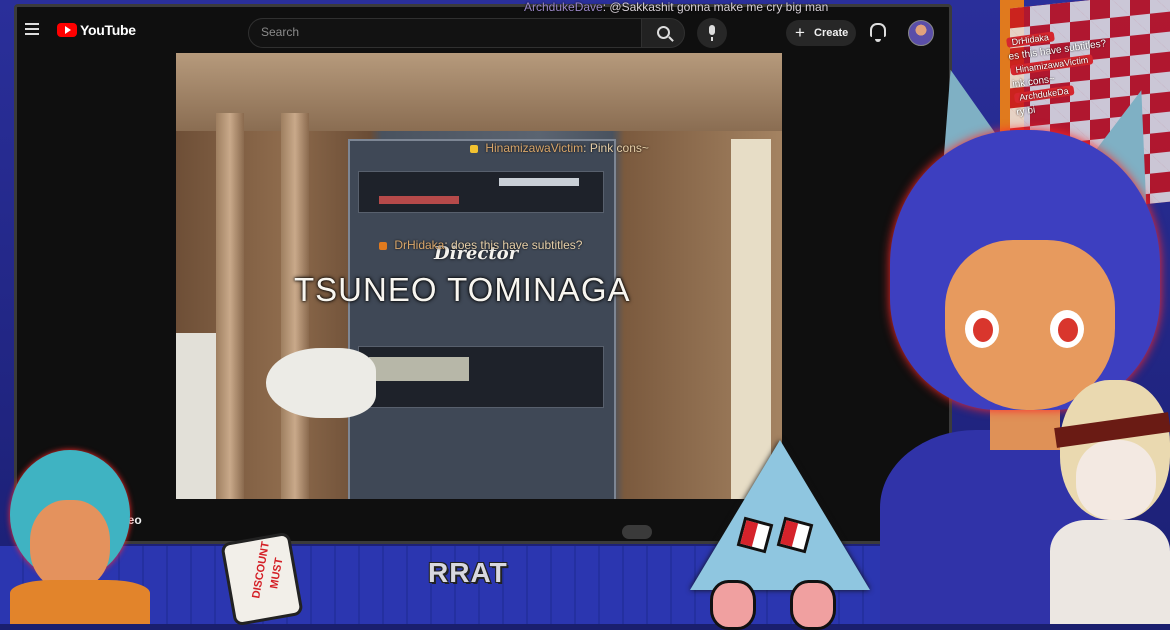 The image size is (1170, 630). Describe the element at coordinates (321, 383) in the screenshot. I see `video-cat` at that location.